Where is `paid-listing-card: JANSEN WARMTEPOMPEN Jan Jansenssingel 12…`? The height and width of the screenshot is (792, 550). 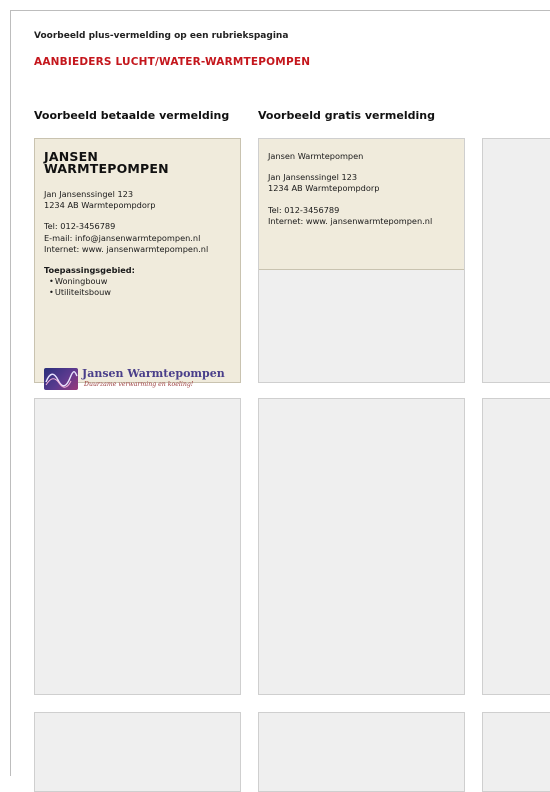 paid-listing-card: JANSEN WARMTEPOMPEN Jan Jansenssingel 12… is located at coordinates (137, 264).